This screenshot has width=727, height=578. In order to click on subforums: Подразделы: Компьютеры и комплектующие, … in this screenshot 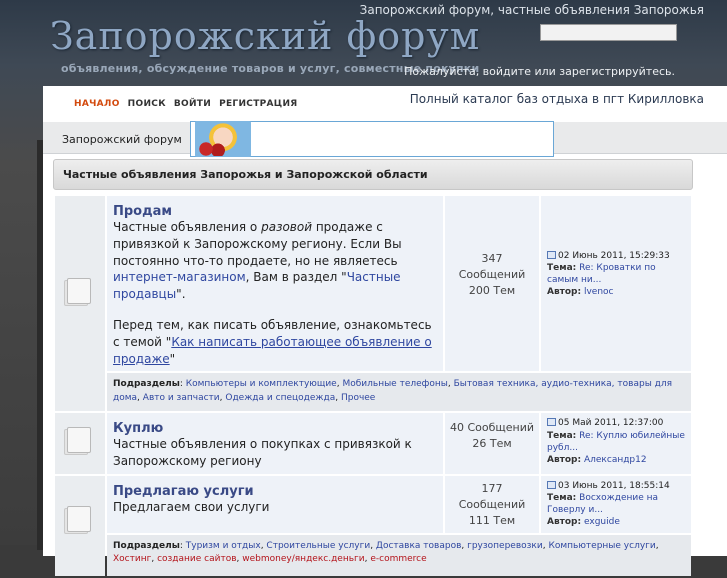, I will do `click(399, 392)`.